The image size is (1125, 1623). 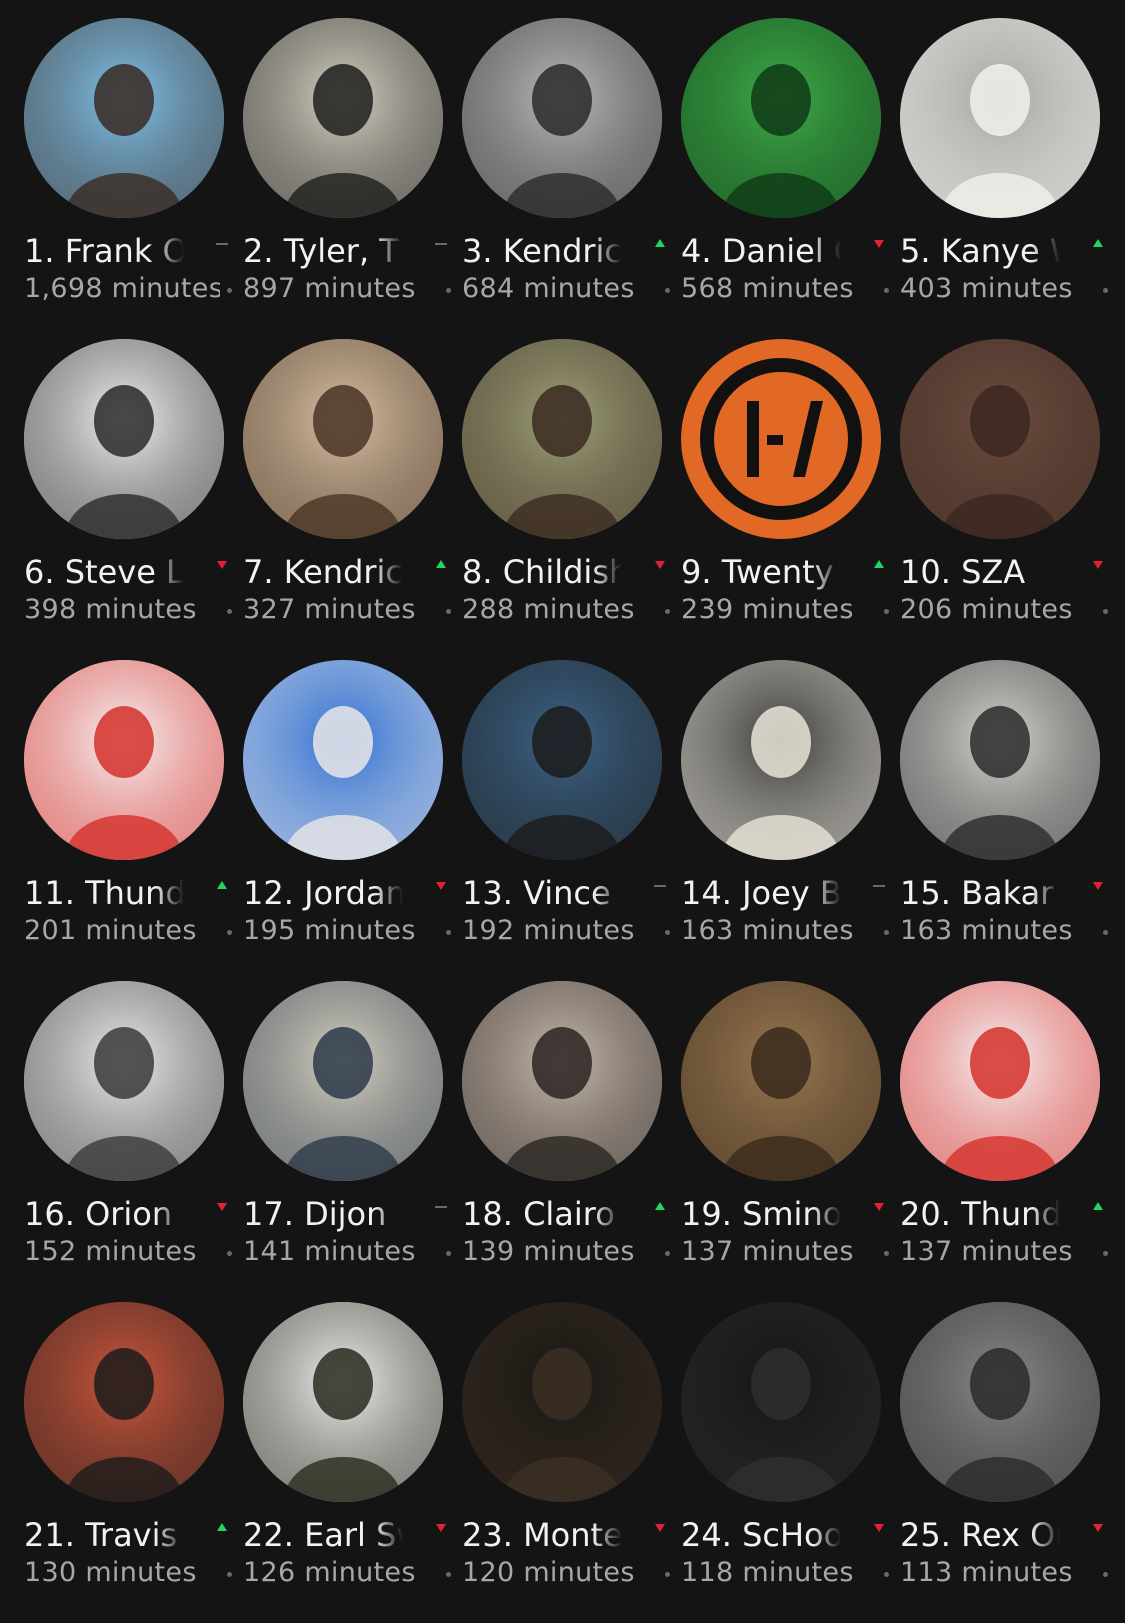 I want to click on minutes-row: 403 minutes, so click(x=1006, y=290).